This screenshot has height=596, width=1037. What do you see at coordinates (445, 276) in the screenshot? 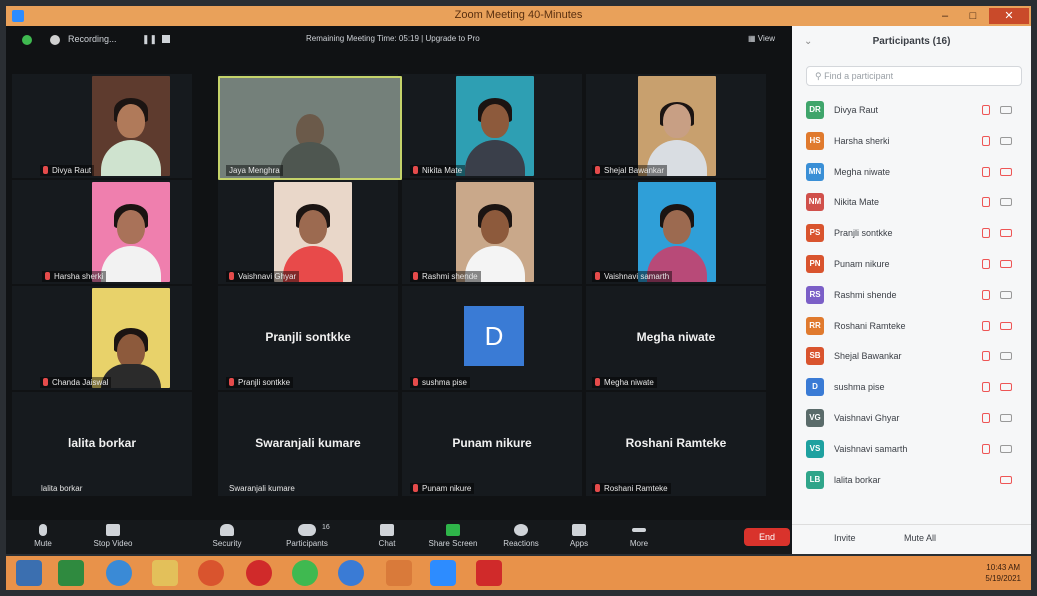
I see `participant-name-tag: Rashmi shende` at bounding box center [445, 276].